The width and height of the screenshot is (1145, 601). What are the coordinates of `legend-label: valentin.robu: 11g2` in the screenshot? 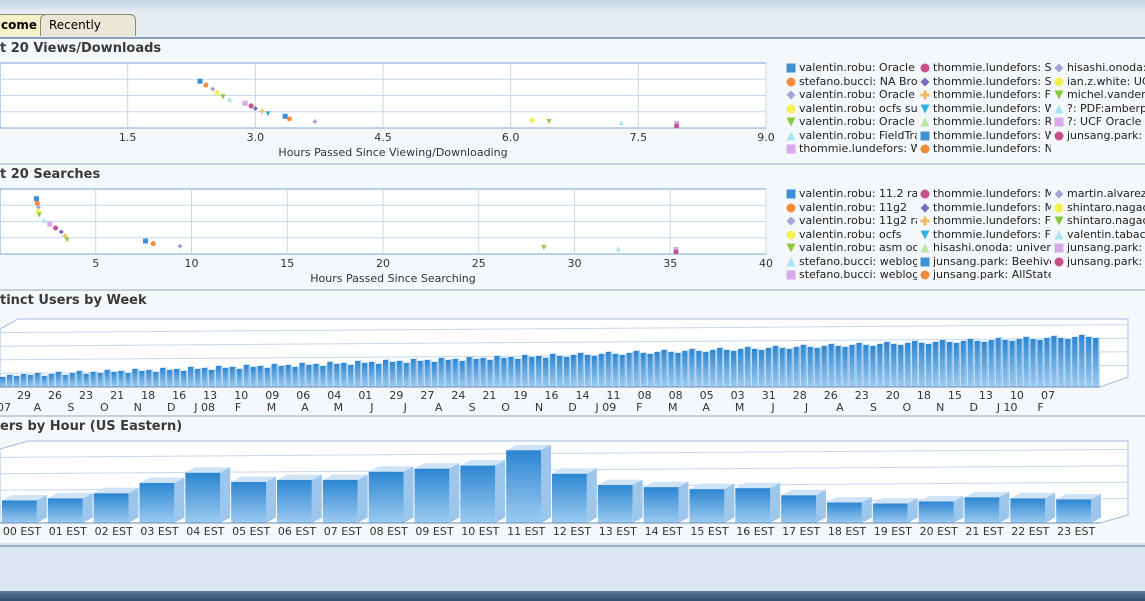 It's located at (853, 207).